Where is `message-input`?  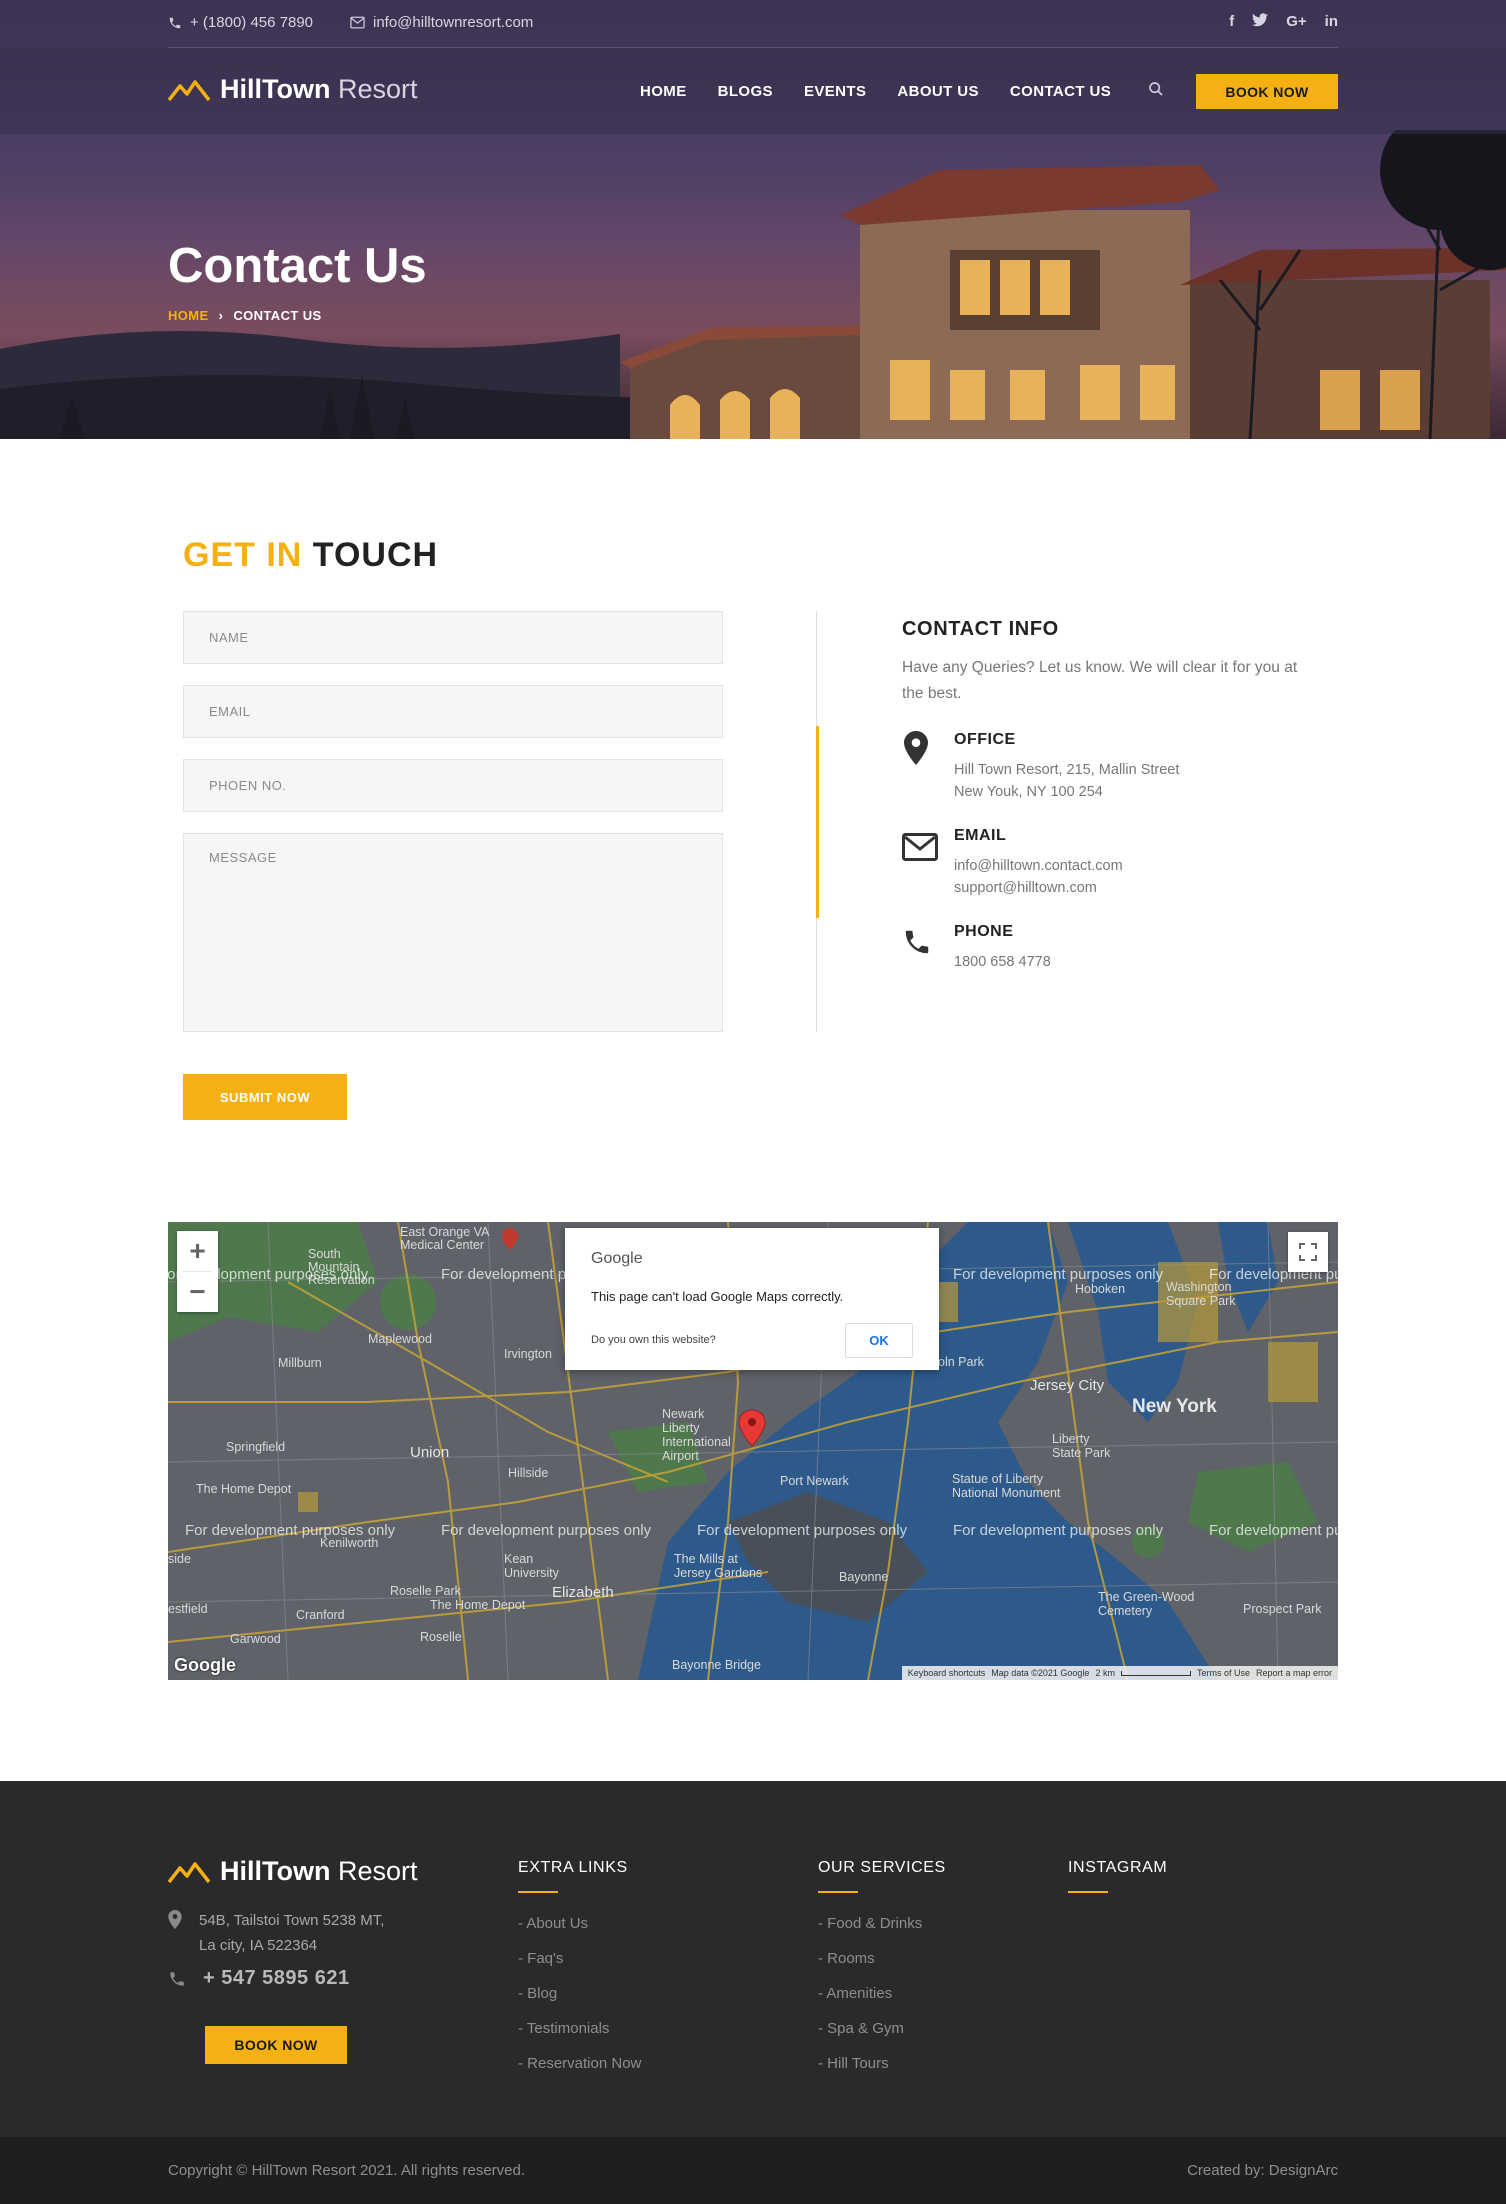
message-input is located at coordinates (453, 932).